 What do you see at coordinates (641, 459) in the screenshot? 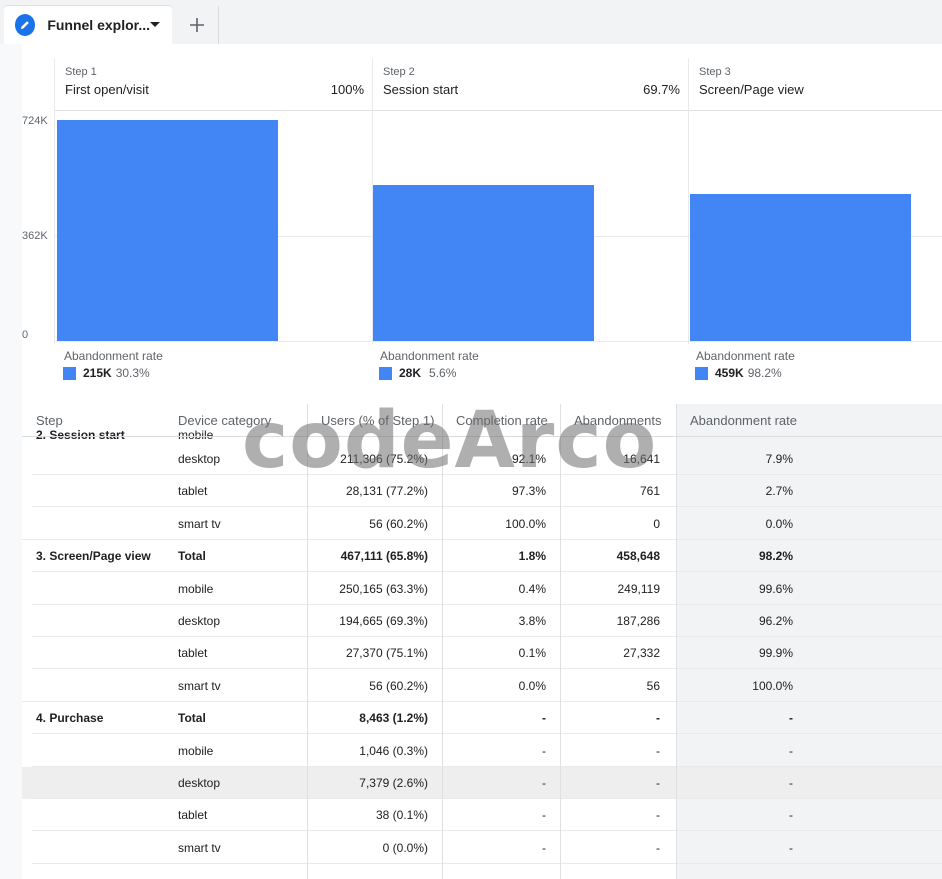
I see `cell-abandonments: 16,641` at bounding box center [641, 459].